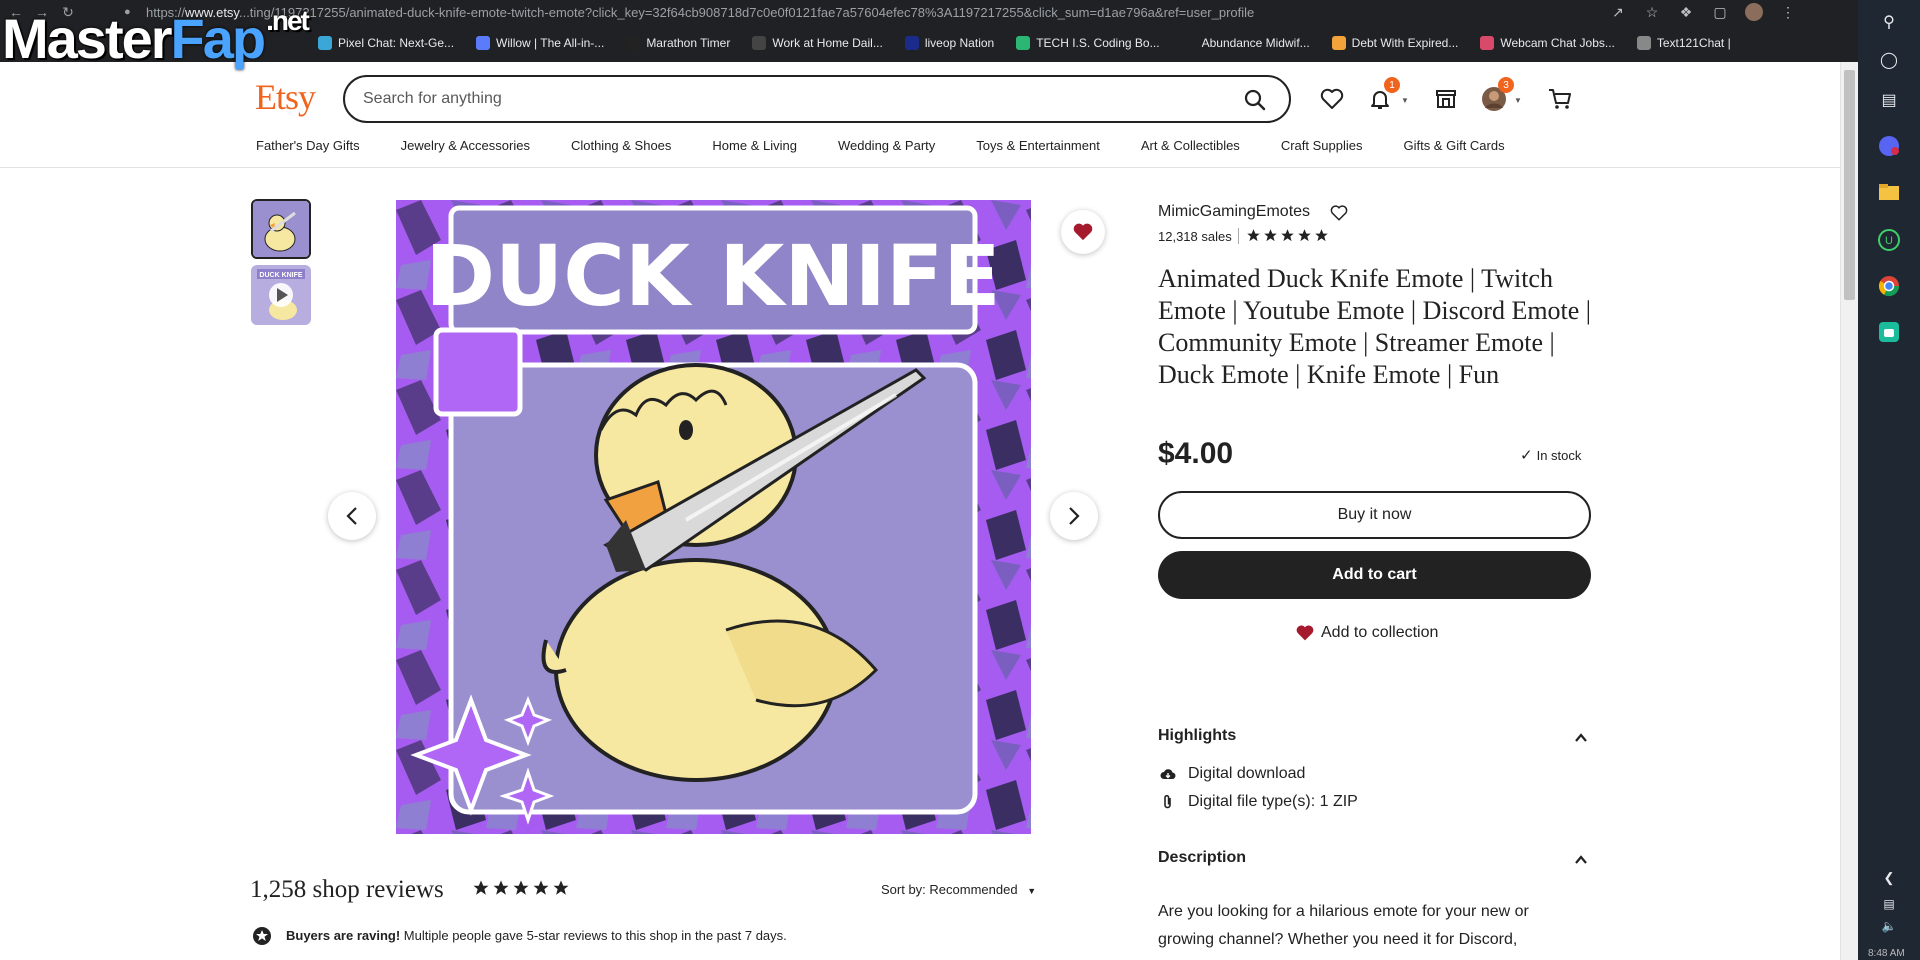  What do you see at coordinates (712, 276) in the screenshot?
I see `image-title-text: DUCK KNIFE` at bounding box center [712, 276].